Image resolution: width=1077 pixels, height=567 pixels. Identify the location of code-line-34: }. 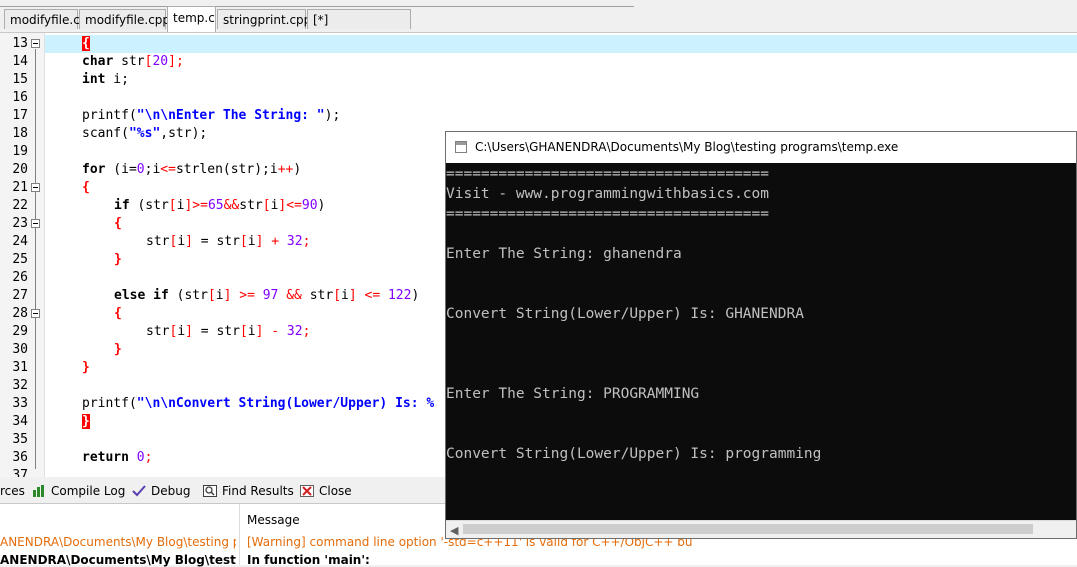
(86, 422).